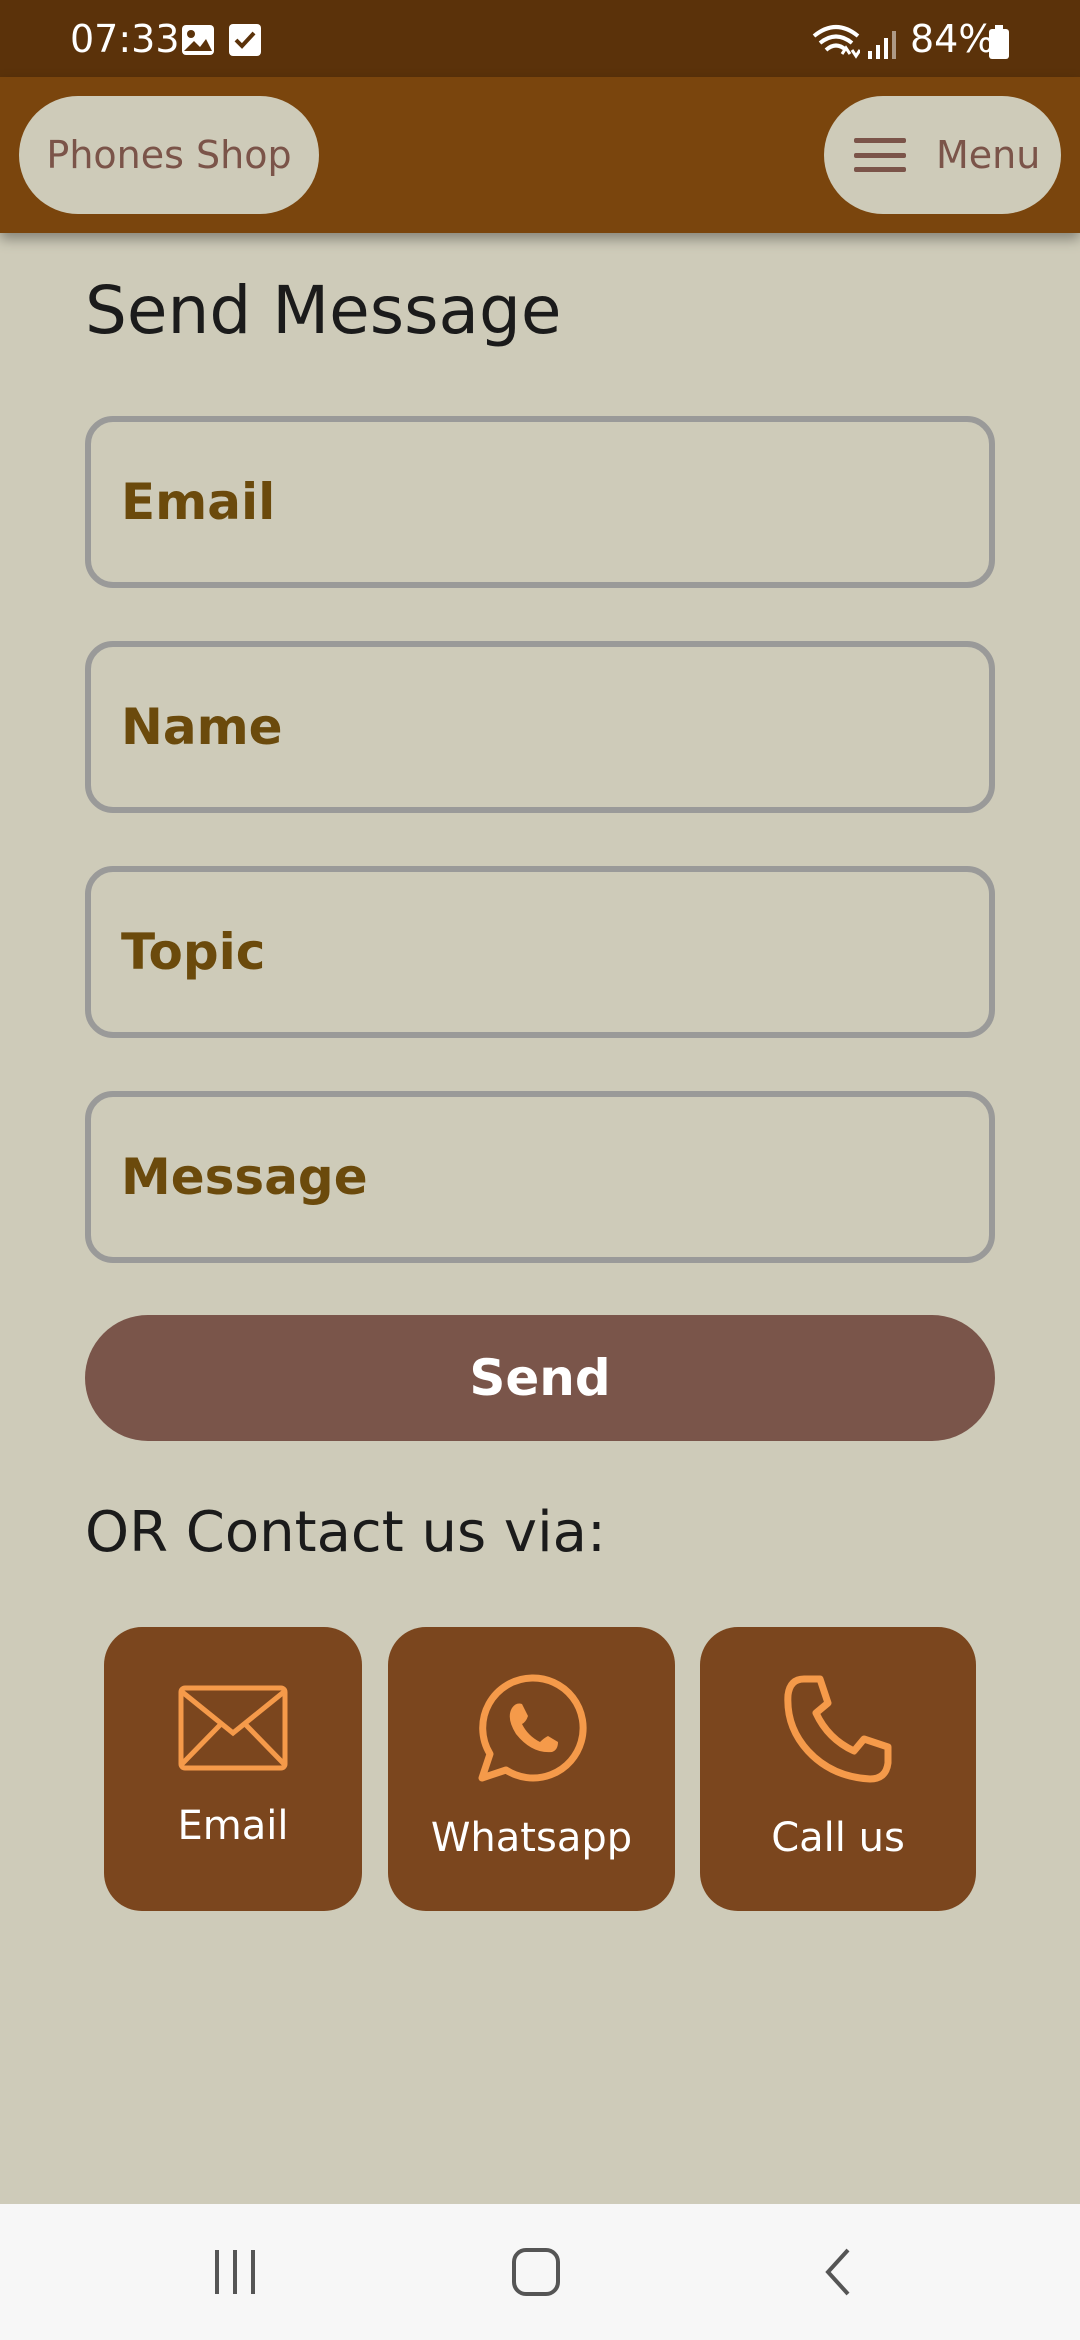 This screenshot has height=2340, width=1080. What do you see at coordinates (244, 1177) in the screenshot?
I see `message-placeholder: Message` at bounding box center [244, 1177].